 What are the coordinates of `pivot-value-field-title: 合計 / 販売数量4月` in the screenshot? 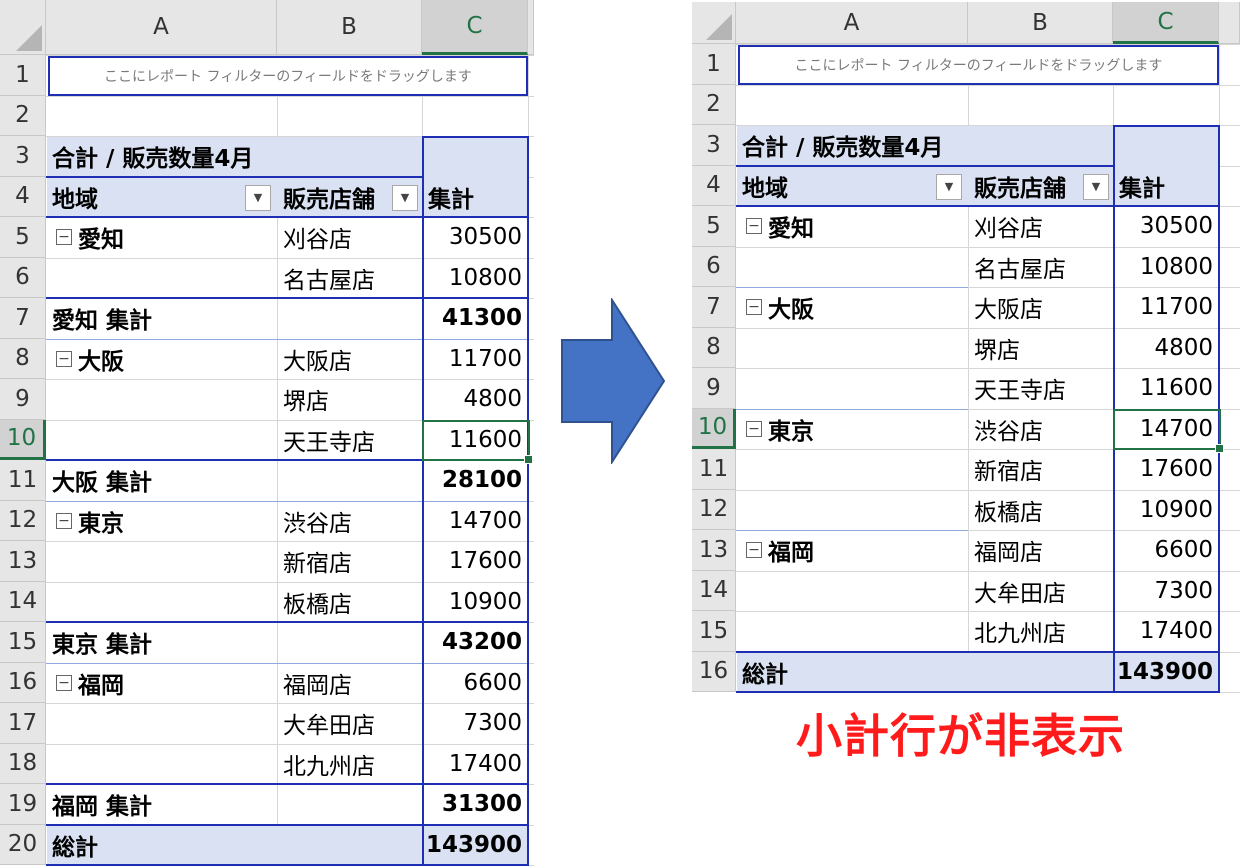 It's located at (924, 145).